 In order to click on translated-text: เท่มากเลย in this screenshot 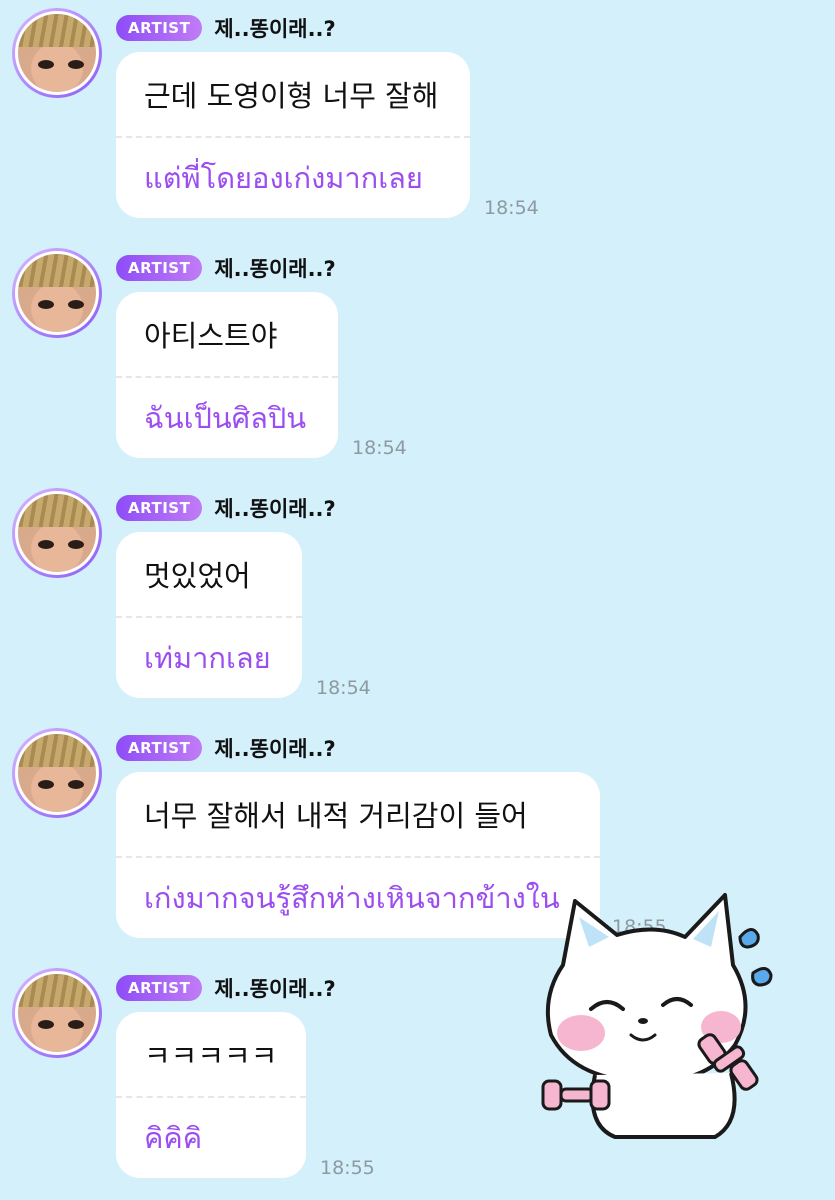, I will do `click(207, 658)`.